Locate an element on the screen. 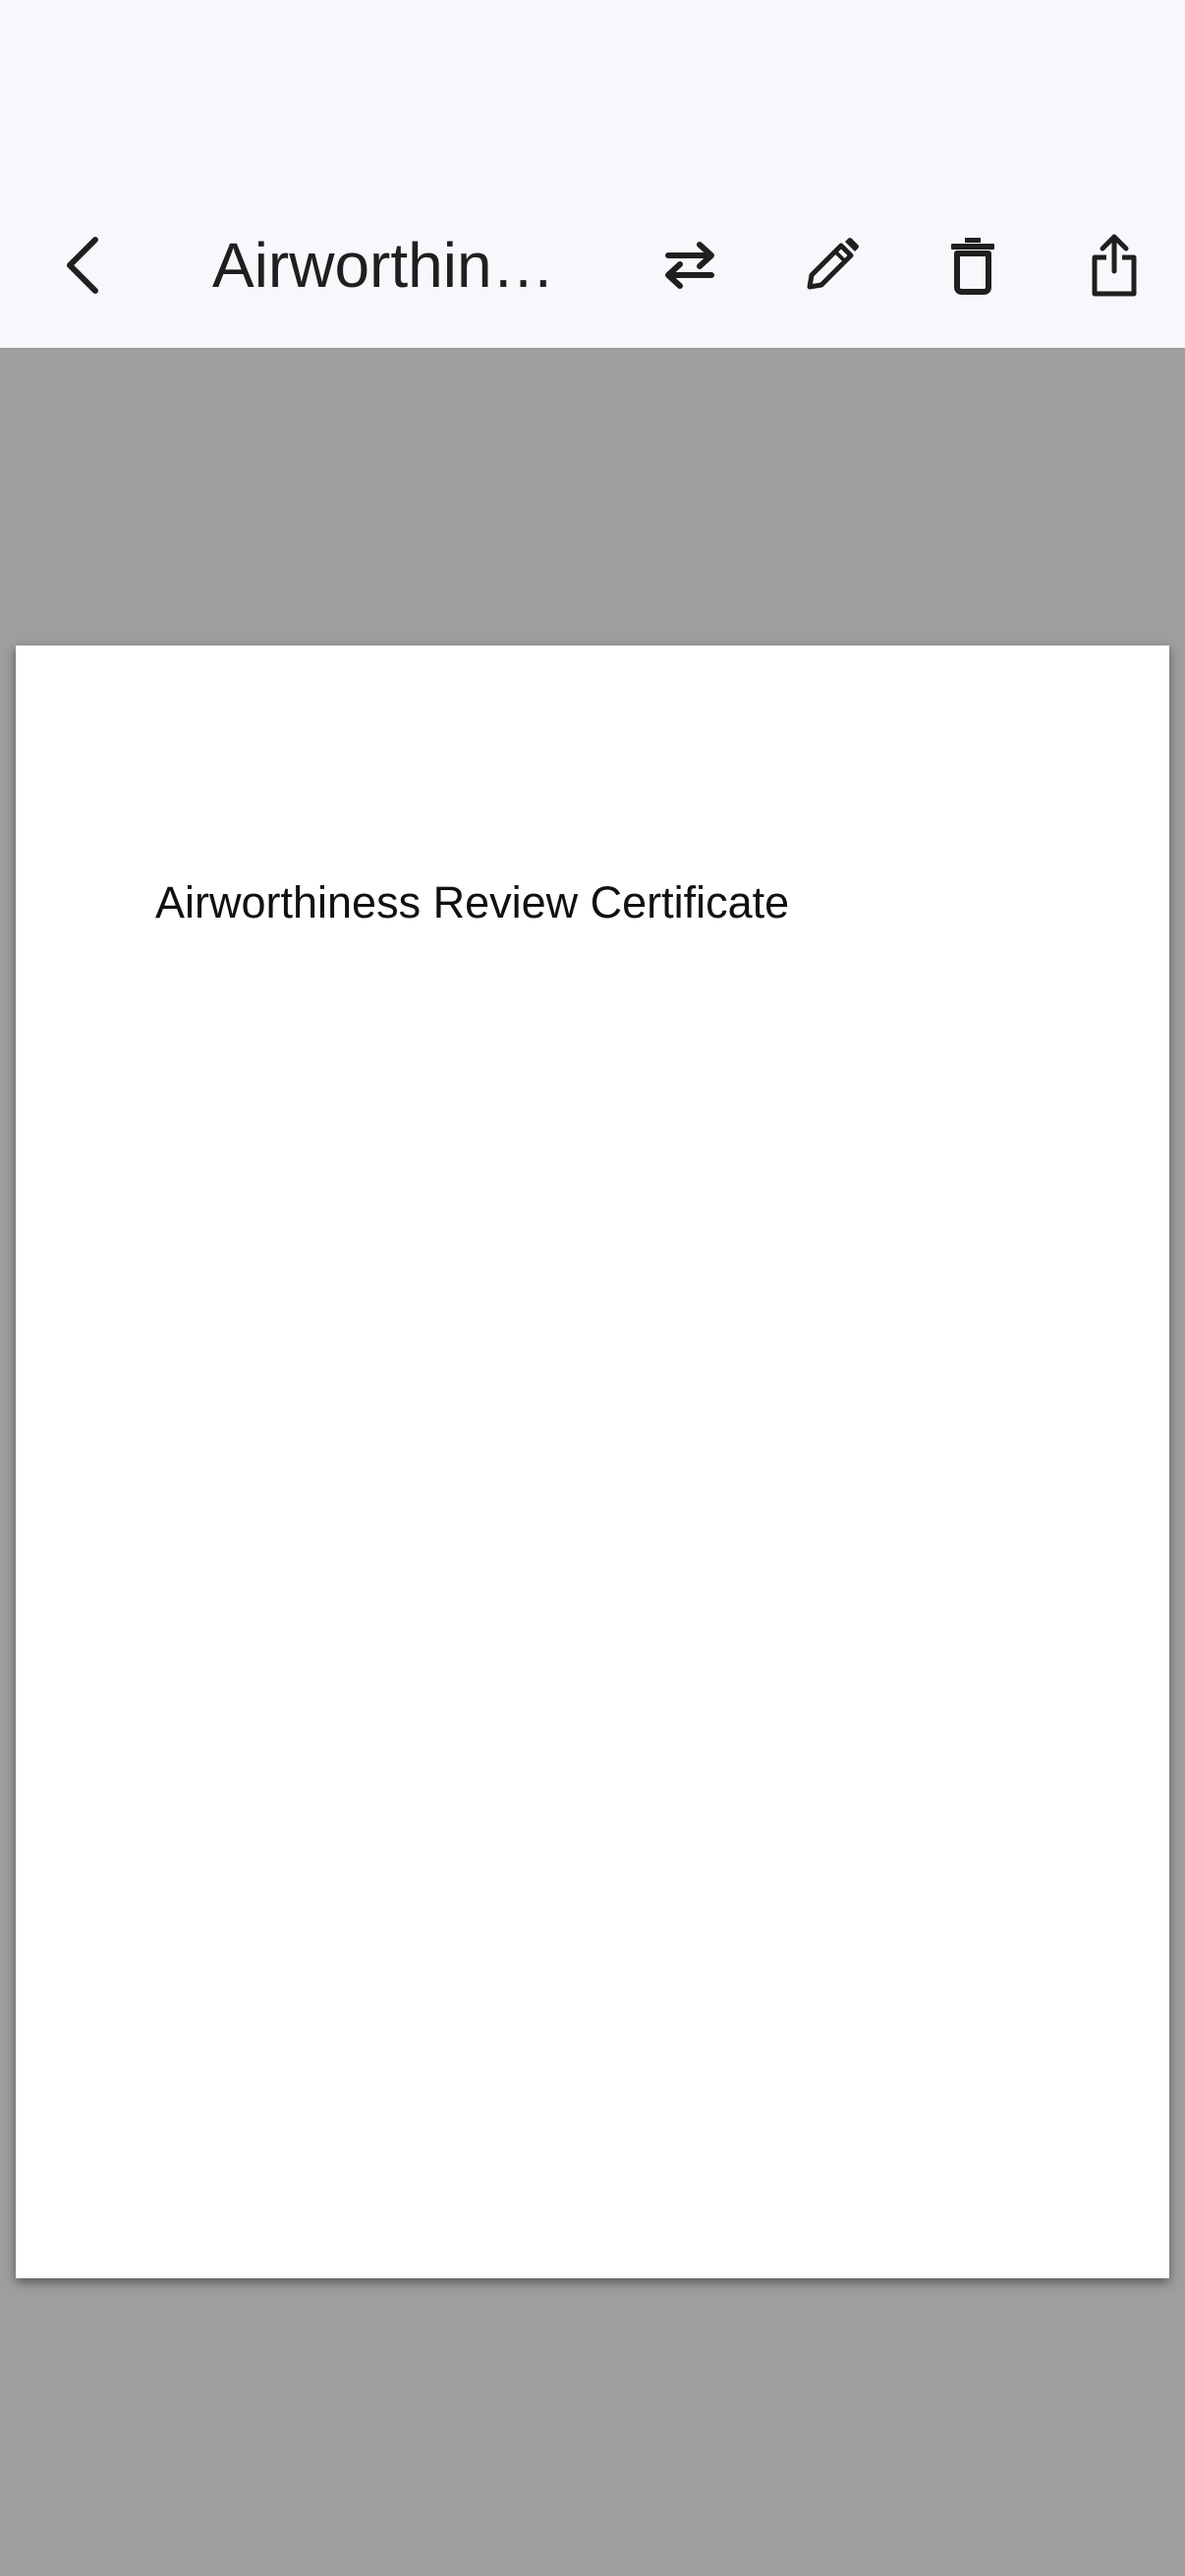 The width and height of the screenshot is (1185, 2576). document-heading: Airworthiness Review Certificate is located at coordinates (473, 902).